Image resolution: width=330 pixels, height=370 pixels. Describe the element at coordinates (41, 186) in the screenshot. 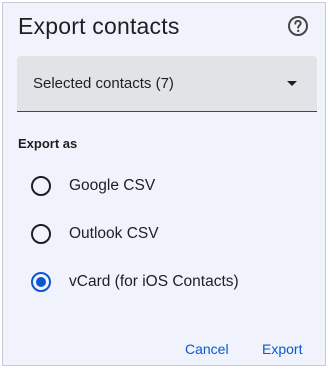

I see `radio-google-csv` at that location.